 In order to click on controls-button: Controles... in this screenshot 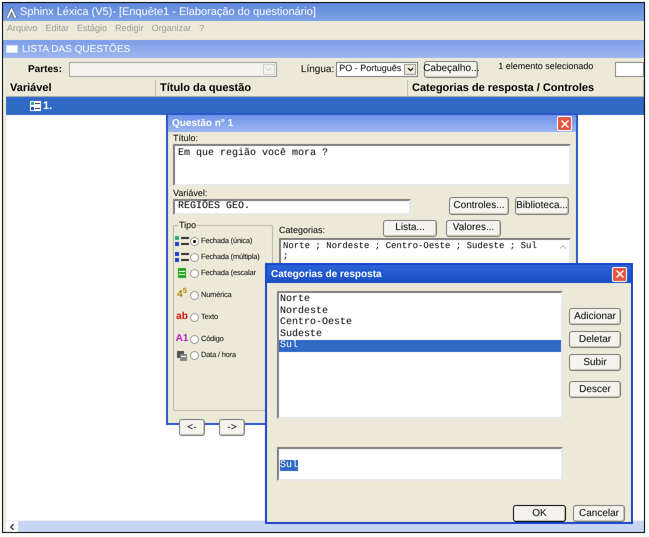, I will do `click(479, 206)`.